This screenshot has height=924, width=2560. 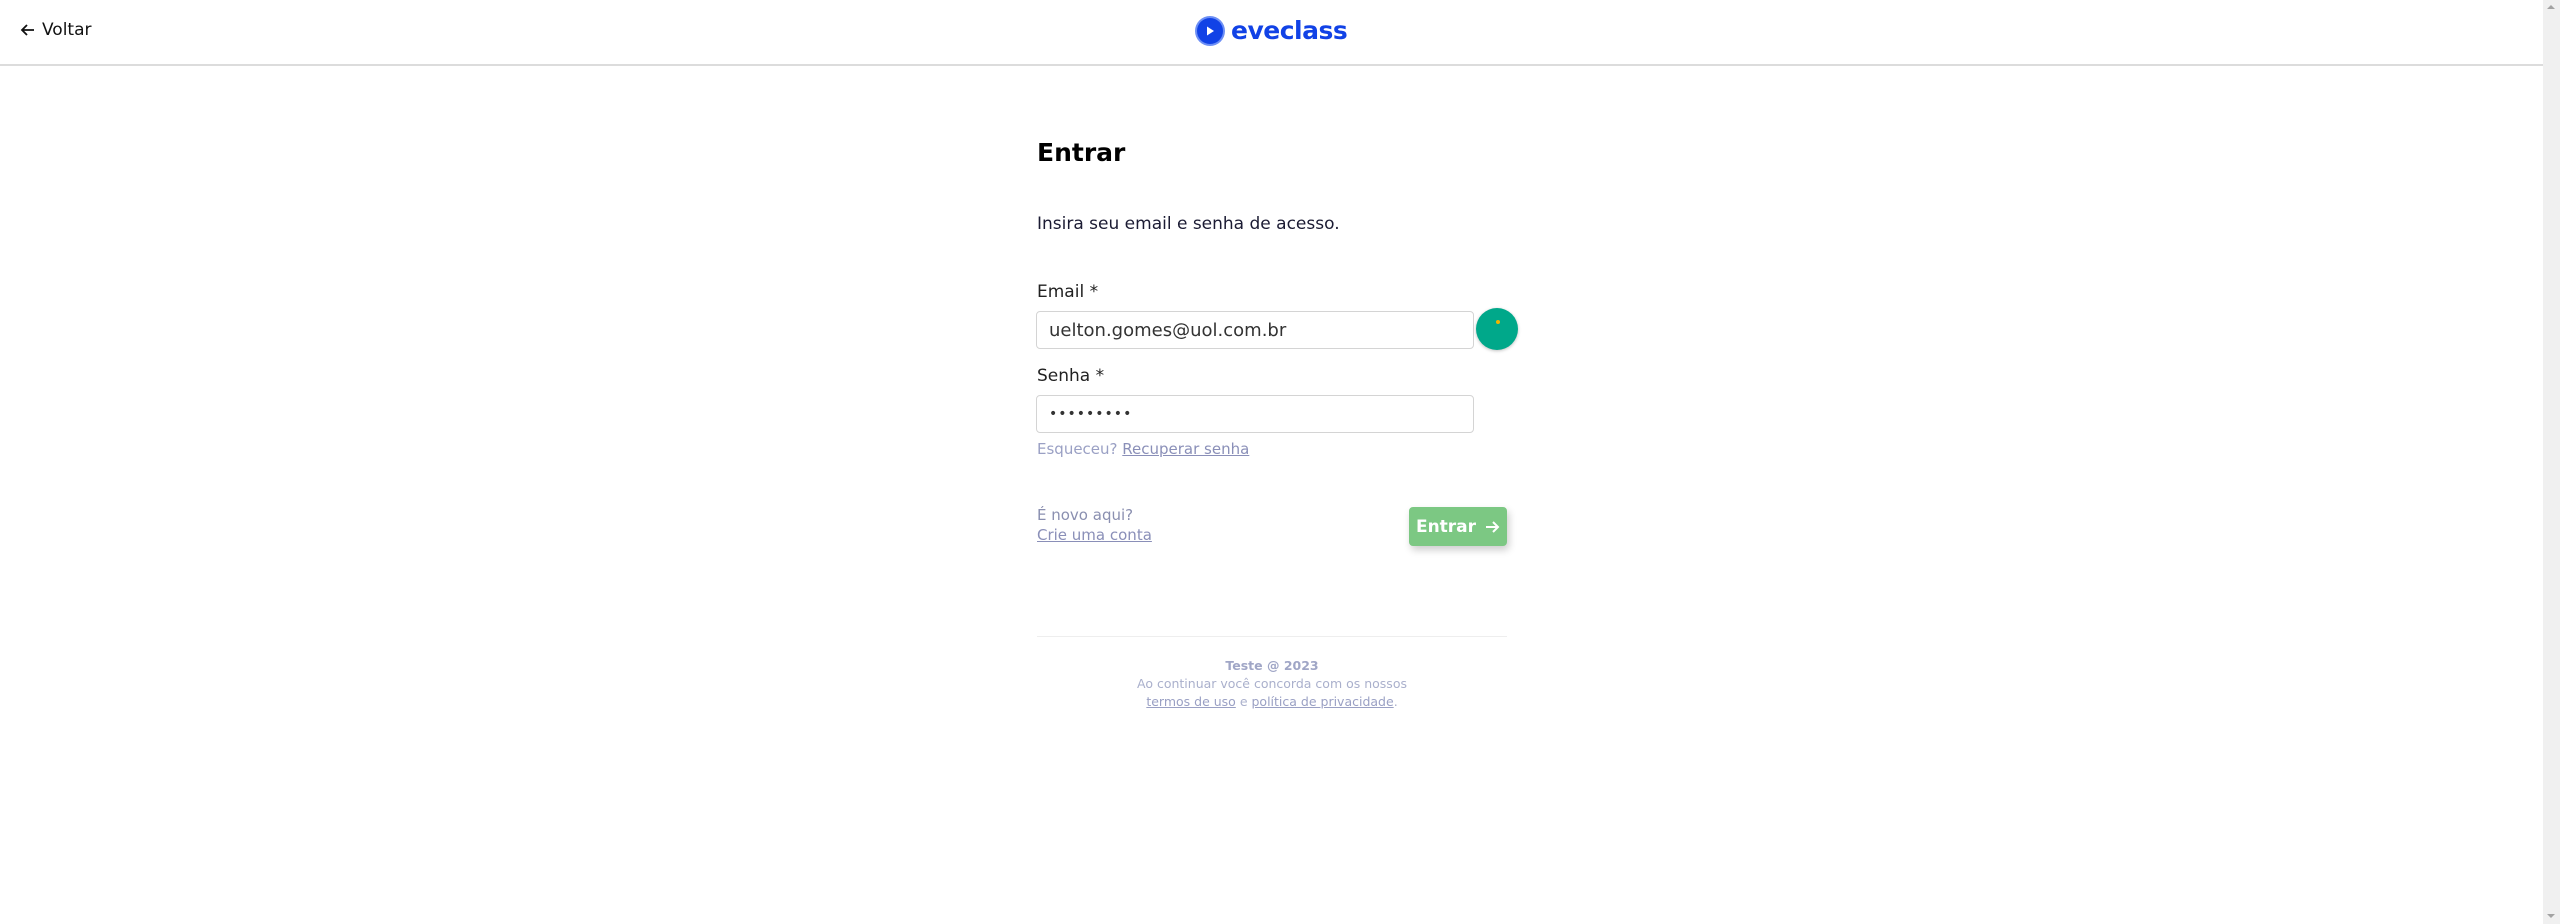 What do you see at coordinates (1497, 329) in the screenshot?
I see `cursor-indicator` at bounding box center [1497, 329].